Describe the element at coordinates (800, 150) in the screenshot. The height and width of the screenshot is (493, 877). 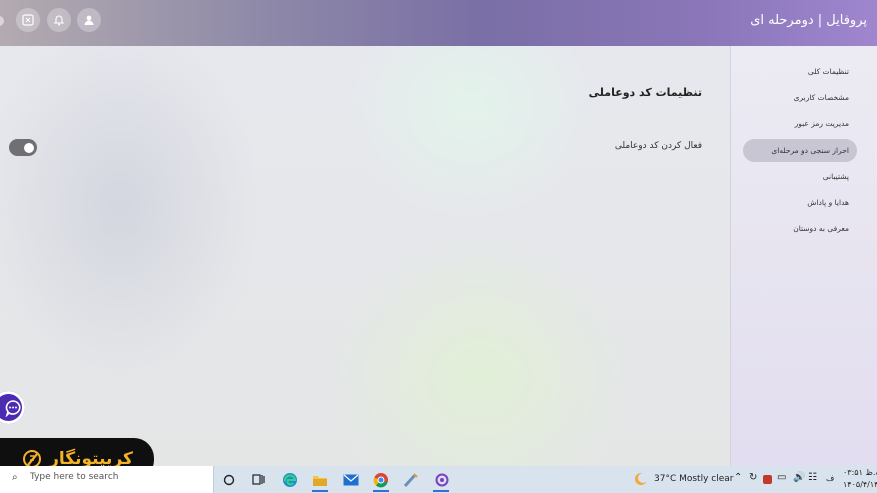
I see `sidebar-item-two-factor: احراز سنجی دو مرحله‌ای` at that location.